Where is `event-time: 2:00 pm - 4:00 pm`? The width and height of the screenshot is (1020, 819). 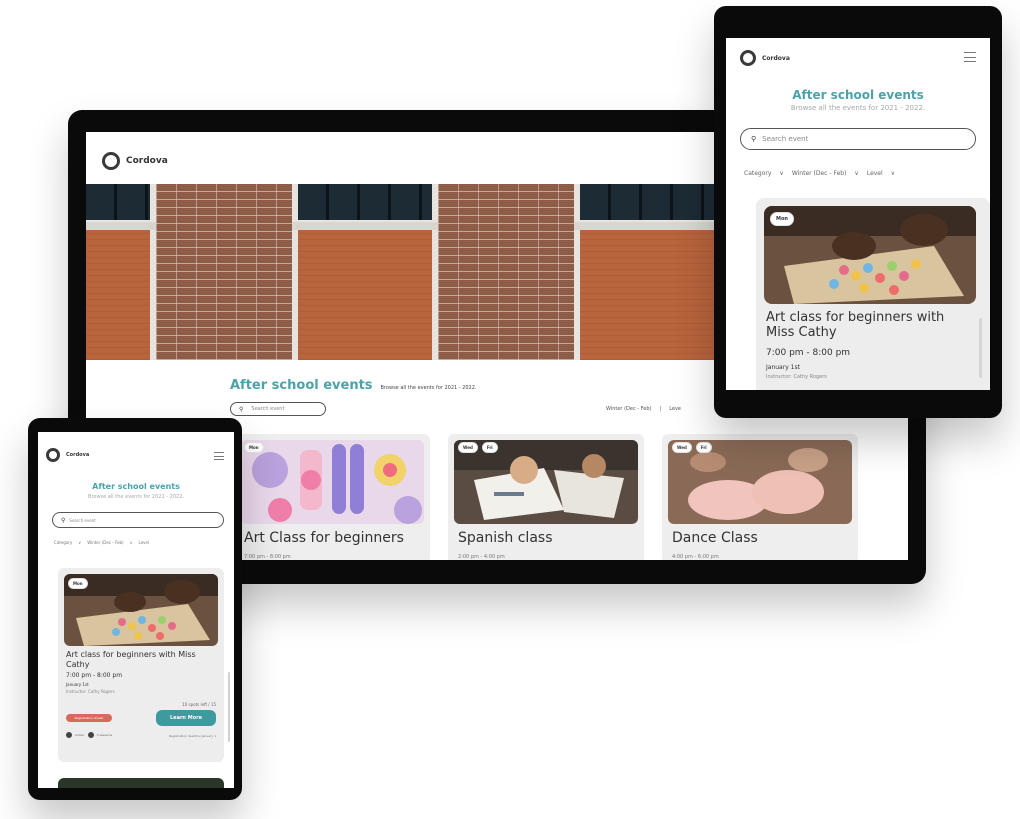 event-time: 2:00 pm - 4:00 pm is located at coordinates (481, 557).